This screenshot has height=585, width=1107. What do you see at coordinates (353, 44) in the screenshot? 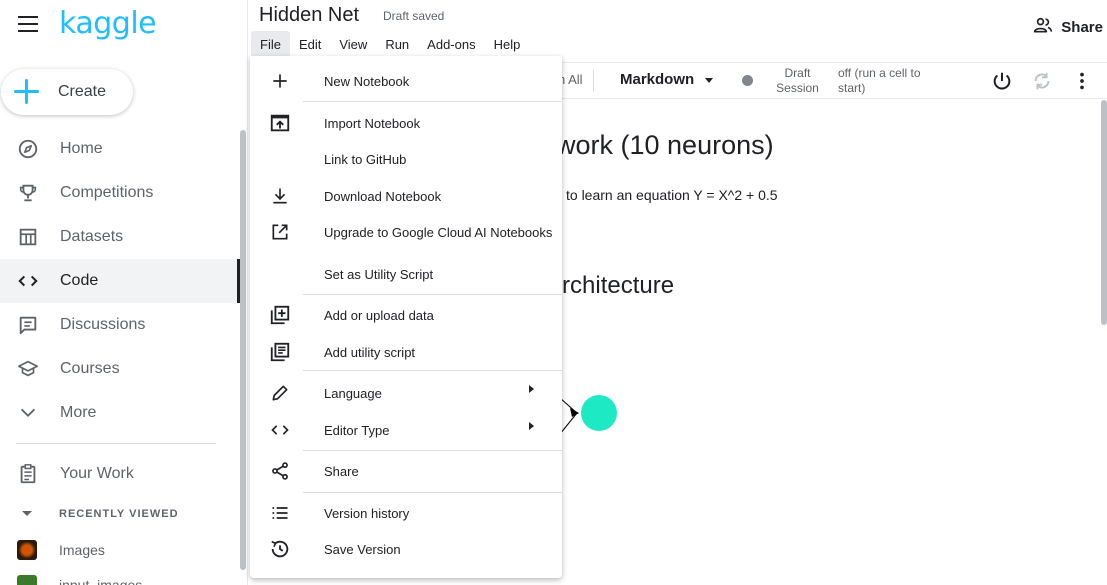
I see `menu-view: View` at bounding box center [353, 44].